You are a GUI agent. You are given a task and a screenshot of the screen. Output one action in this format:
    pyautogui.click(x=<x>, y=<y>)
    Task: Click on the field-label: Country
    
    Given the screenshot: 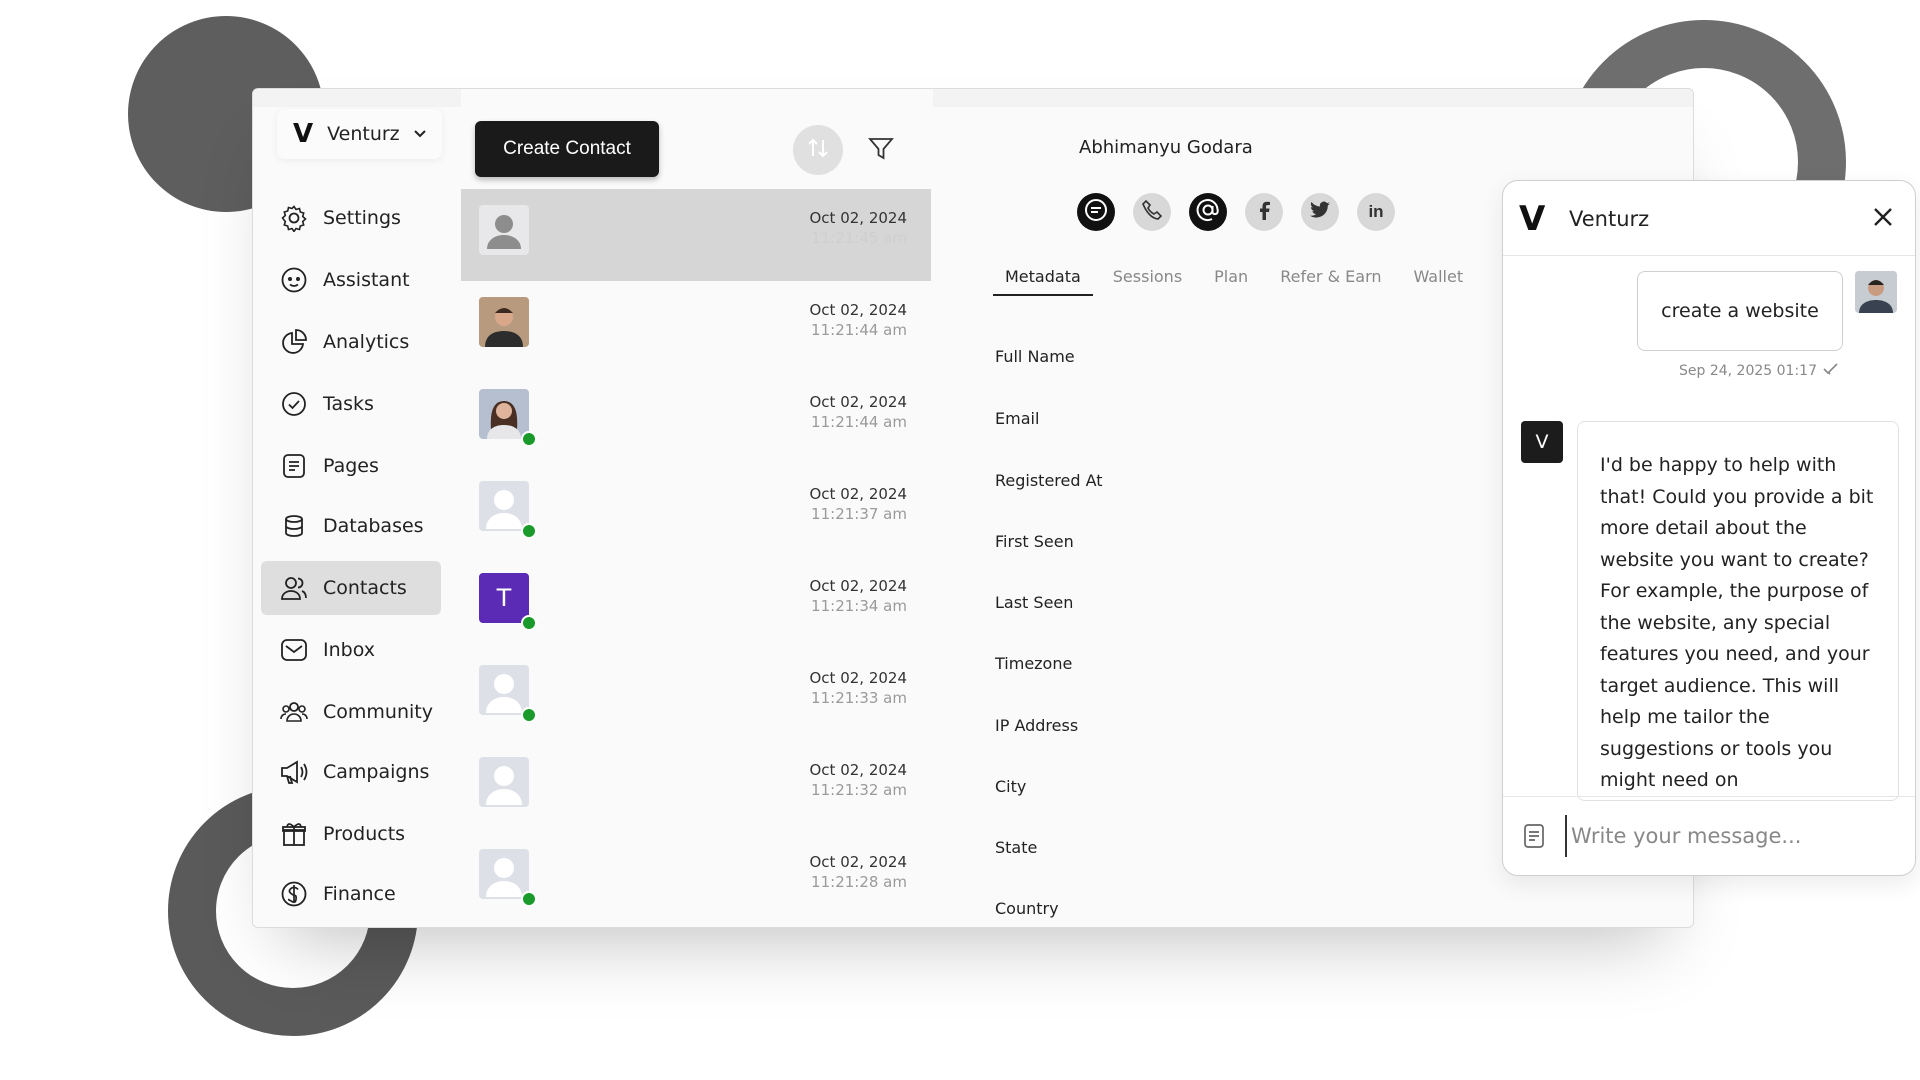 What is the action you would take?
    pyautogui.click(x=1027, y=908)
    